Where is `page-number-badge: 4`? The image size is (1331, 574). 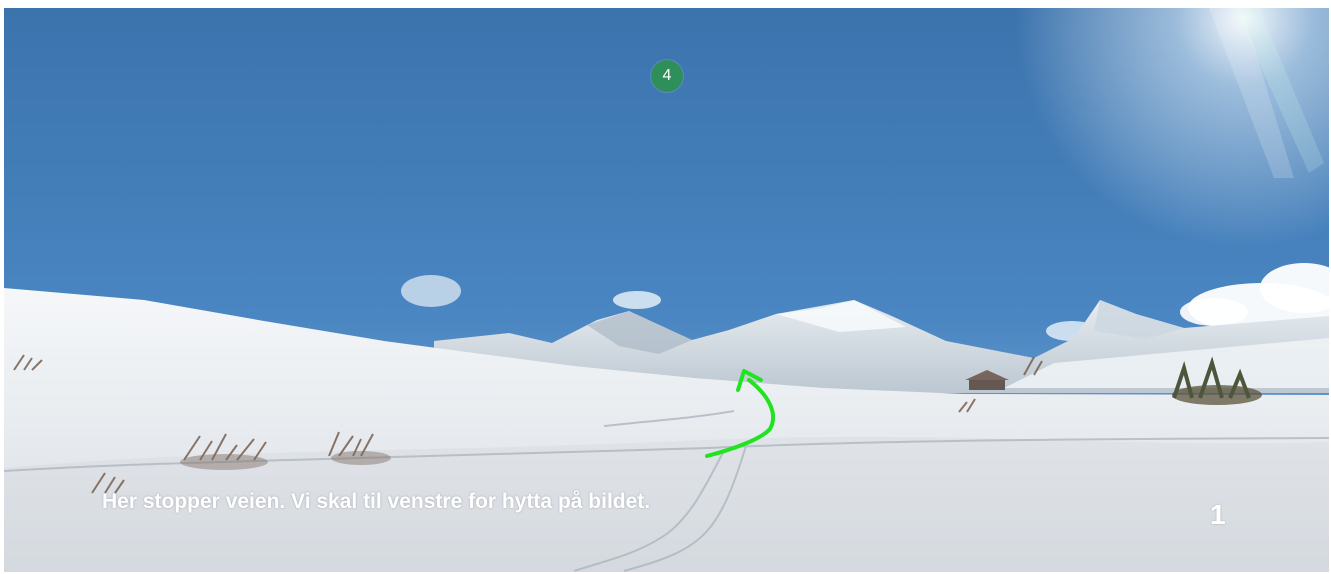 page-number-badge: 4 is located at coordinates (667, 76).